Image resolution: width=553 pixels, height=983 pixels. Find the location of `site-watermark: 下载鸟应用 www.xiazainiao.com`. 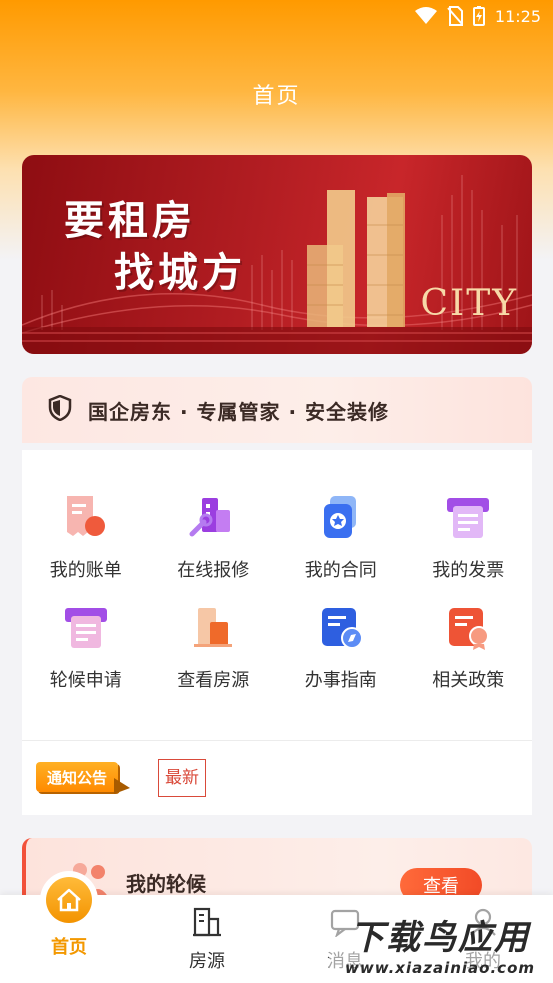

site-watermark: 下载鸟应用 www.xiazainiao.com is located at coordinates (440, 943).